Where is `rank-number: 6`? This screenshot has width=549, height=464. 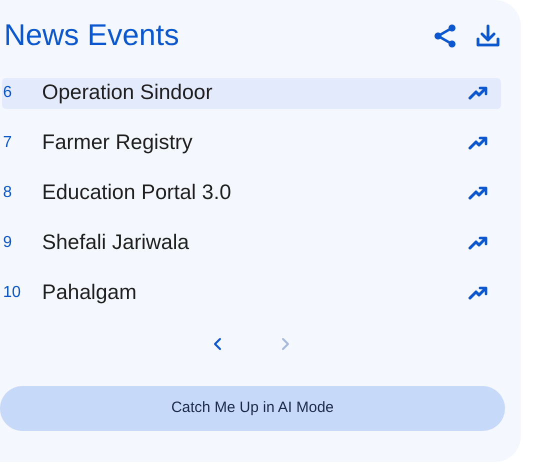 rank-number: 6 is located at coordinates (7, 93).